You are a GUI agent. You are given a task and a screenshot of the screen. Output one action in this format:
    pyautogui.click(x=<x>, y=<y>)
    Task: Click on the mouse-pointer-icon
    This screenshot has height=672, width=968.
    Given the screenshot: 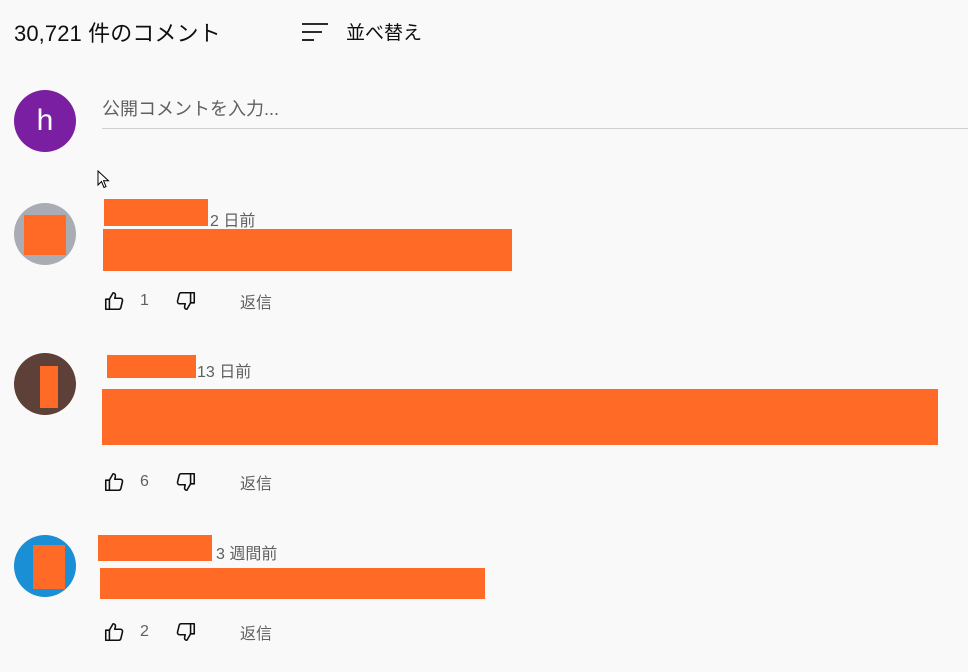 What is the action you would take?
    pyautogui.click(x=103, y=179)
    